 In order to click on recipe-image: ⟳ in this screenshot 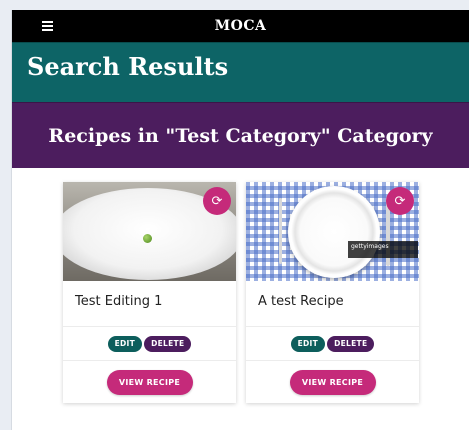, I will do `click(149, 231)`.